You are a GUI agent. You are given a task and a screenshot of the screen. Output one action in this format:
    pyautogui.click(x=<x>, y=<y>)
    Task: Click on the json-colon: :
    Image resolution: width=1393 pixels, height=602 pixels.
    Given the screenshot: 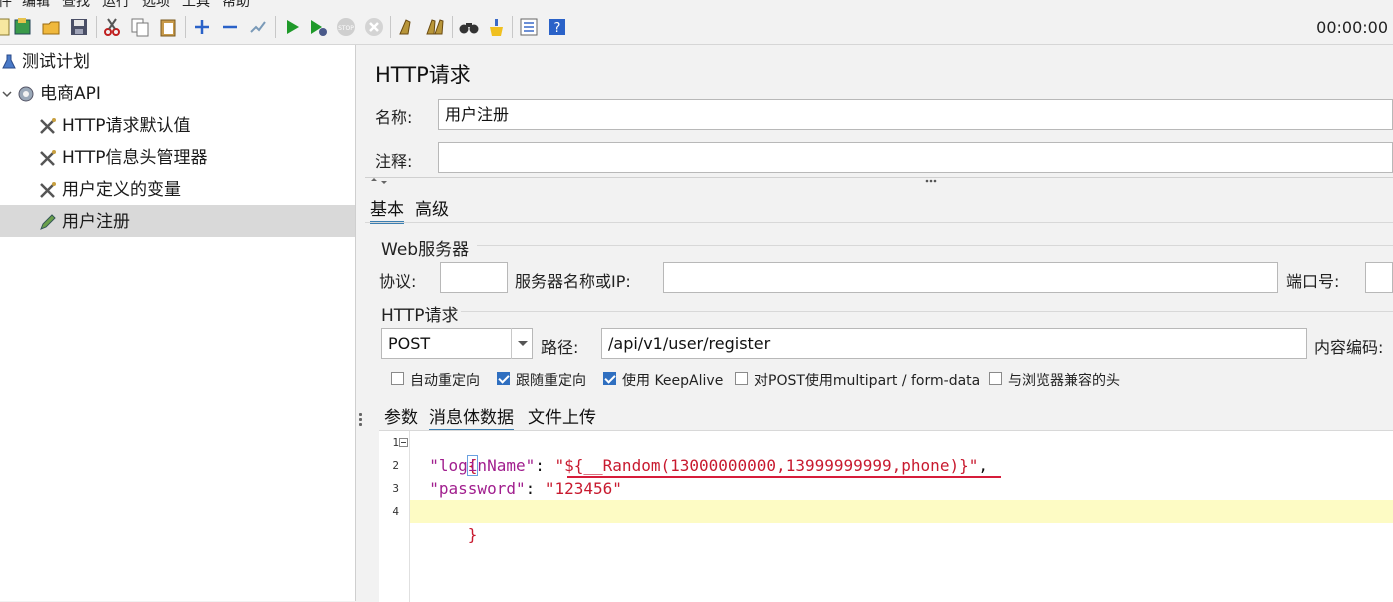 What is the action you would take?
    pyautogui.click(x=535, y=488)
    